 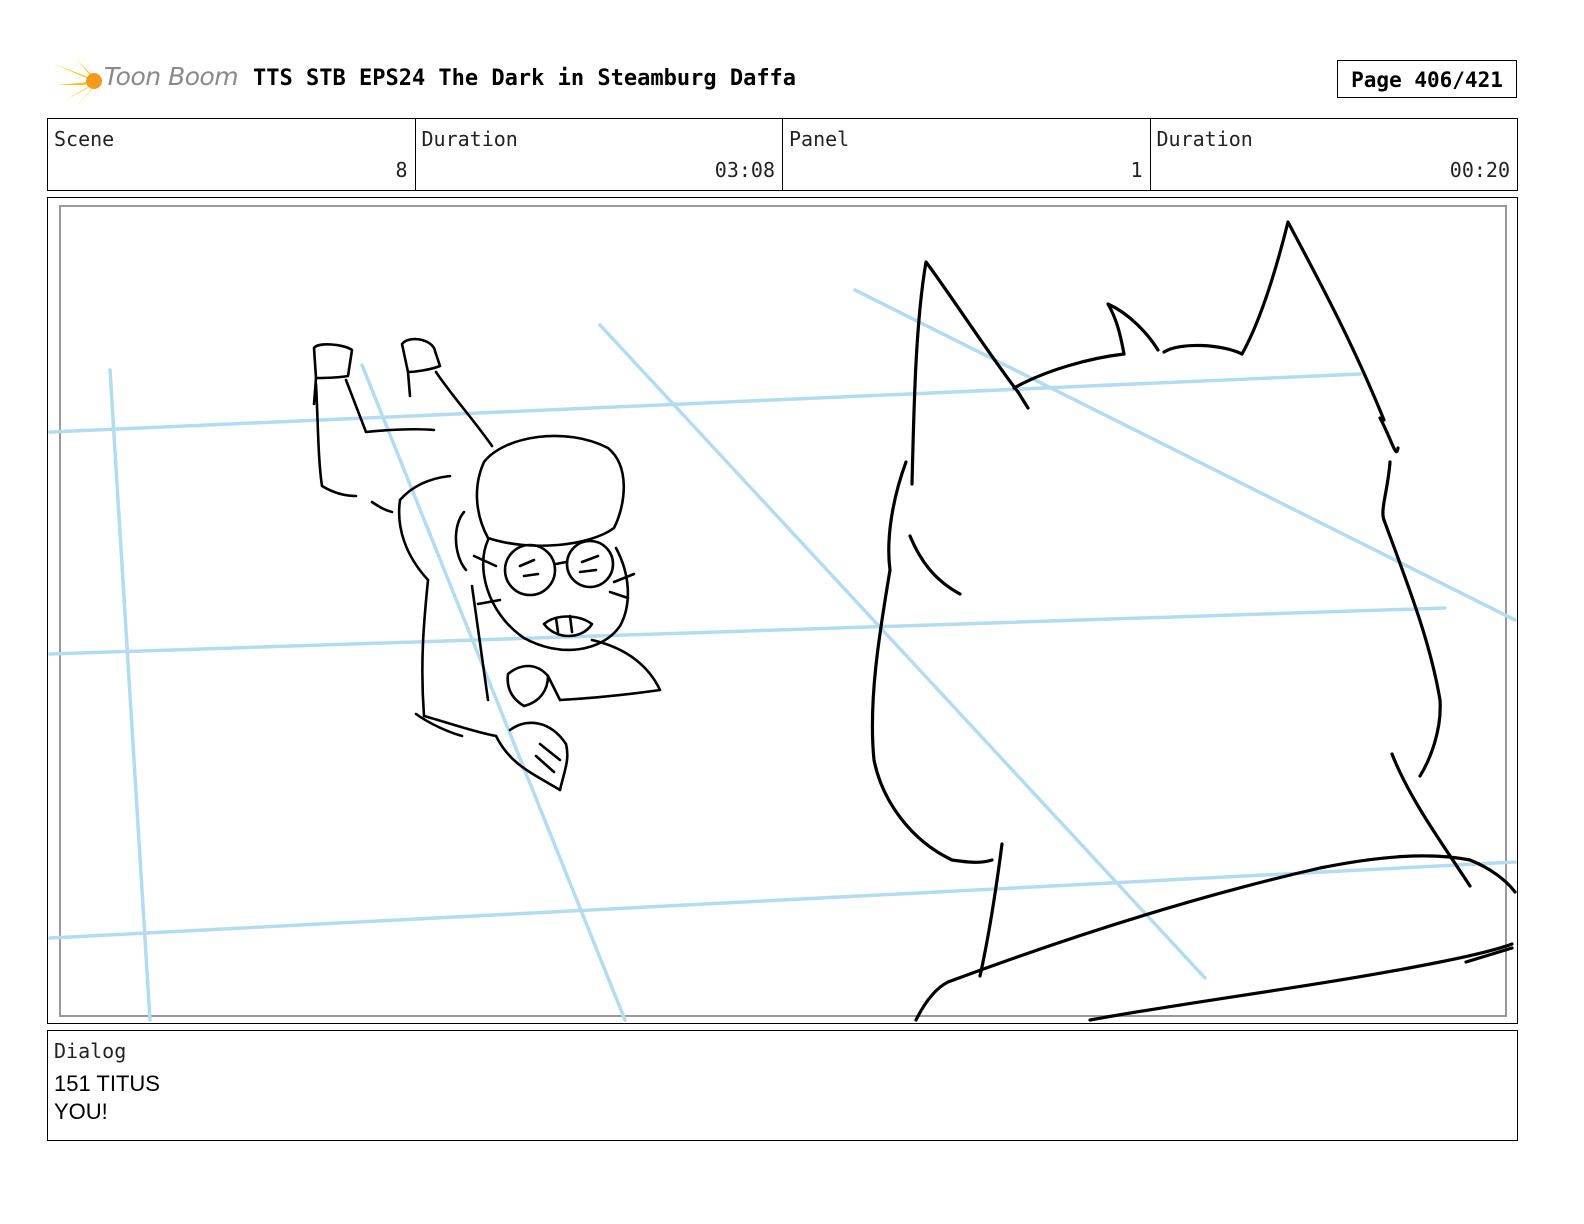 I want to click on dialog-line-text: YOU!, so click(x=81, y=1111).